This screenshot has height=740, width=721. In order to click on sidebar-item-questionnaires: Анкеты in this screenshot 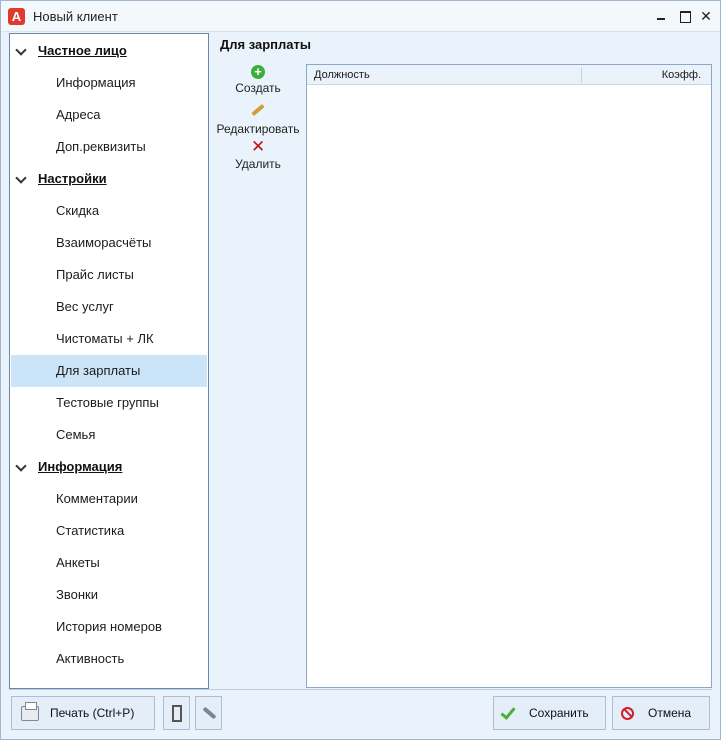, I will do `click(109, 563)`.